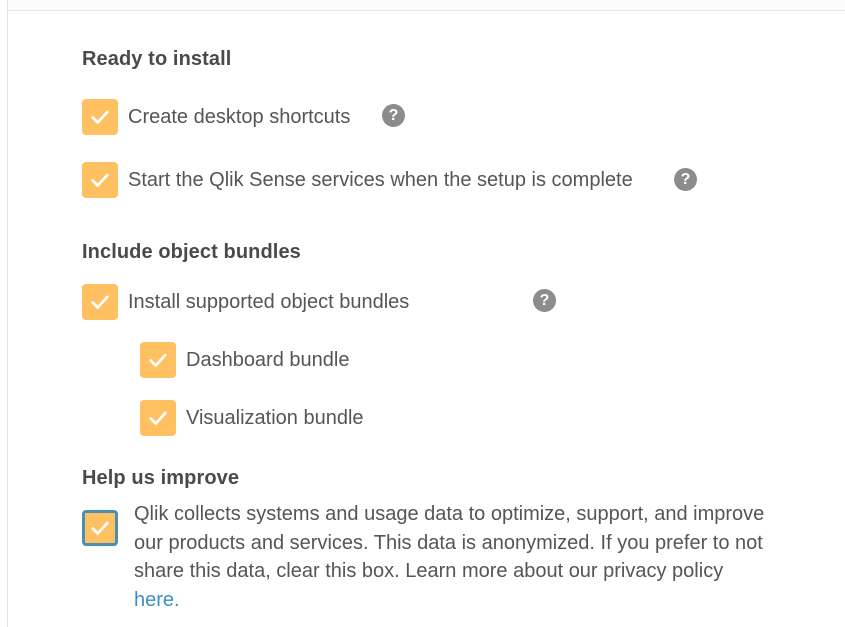  I want to click on option-usage-data-consent, so click(100, 528).